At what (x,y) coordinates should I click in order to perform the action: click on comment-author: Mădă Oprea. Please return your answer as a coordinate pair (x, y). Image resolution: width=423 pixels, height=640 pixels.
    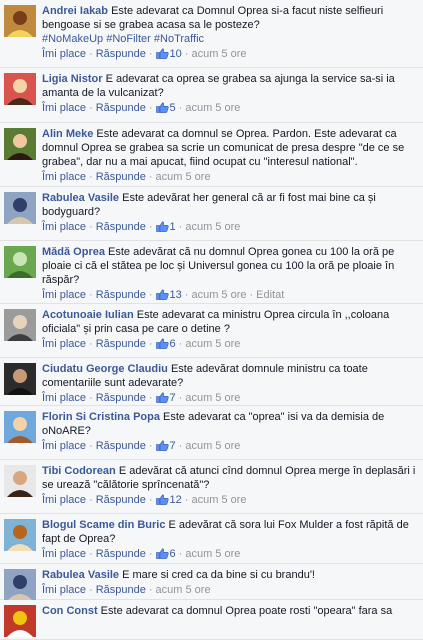
    Looking at the image, I should click on (73, 252).